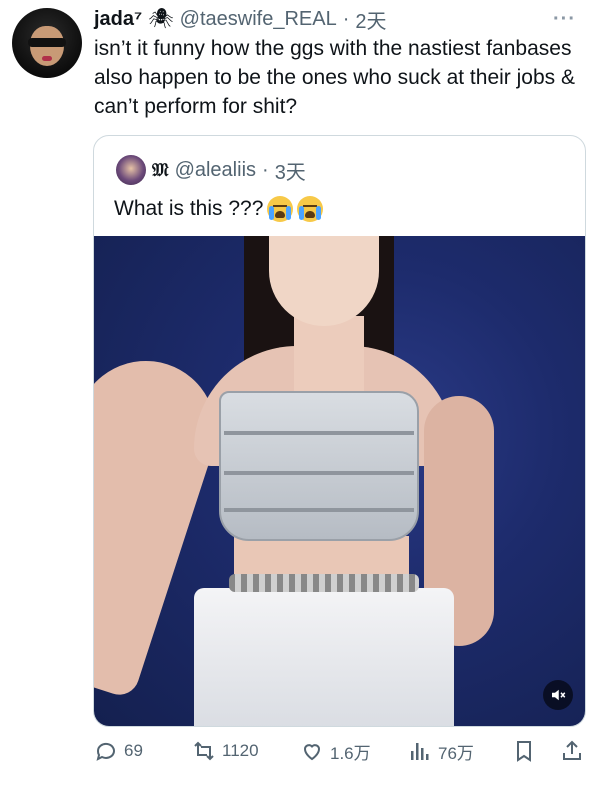  What do you see at coordinates (564, 19) in the screenshot?
I see `more-options-icon: ···` at bounding box center [564, 19].